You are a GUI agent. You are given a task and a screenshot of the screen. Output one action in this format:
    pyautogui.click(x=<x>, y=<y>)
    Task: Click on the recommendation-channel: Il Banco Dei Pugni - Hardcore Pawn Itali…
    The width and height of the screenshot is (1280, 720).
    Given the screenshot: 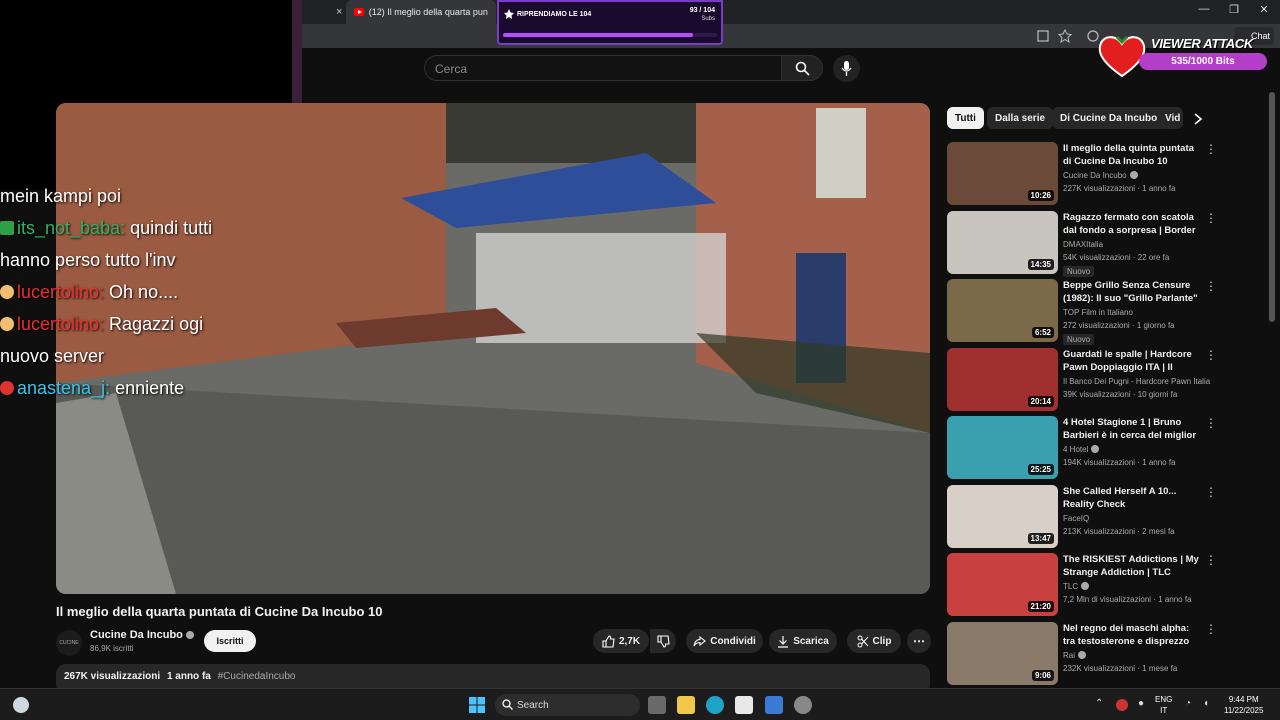 What is the action you would take?
    pyautogui.click(x=1136, y=381)
    